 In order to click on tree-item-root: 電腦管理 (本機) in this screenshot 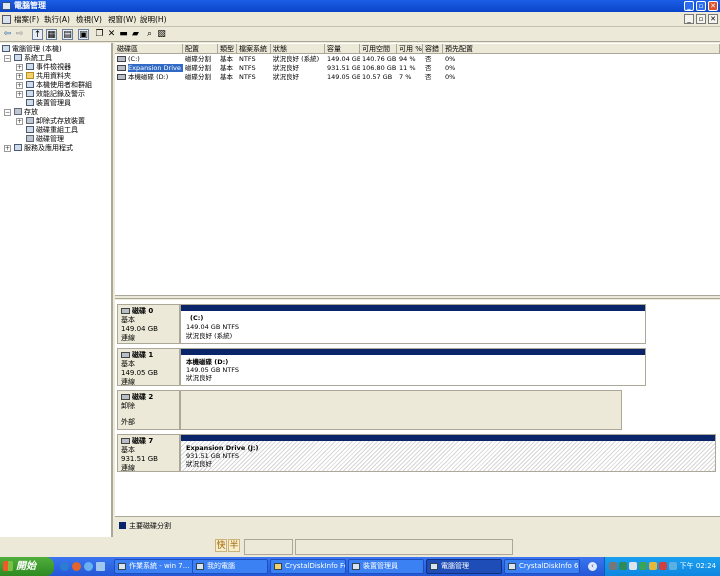, I will do `click(32, 49)`.